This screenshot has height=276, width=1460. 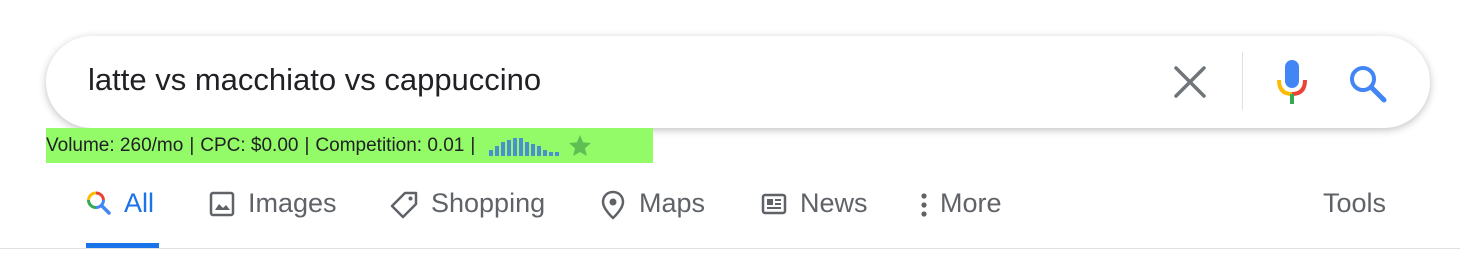 I want to click on voice-search-button, so click(x=1292, y=83).